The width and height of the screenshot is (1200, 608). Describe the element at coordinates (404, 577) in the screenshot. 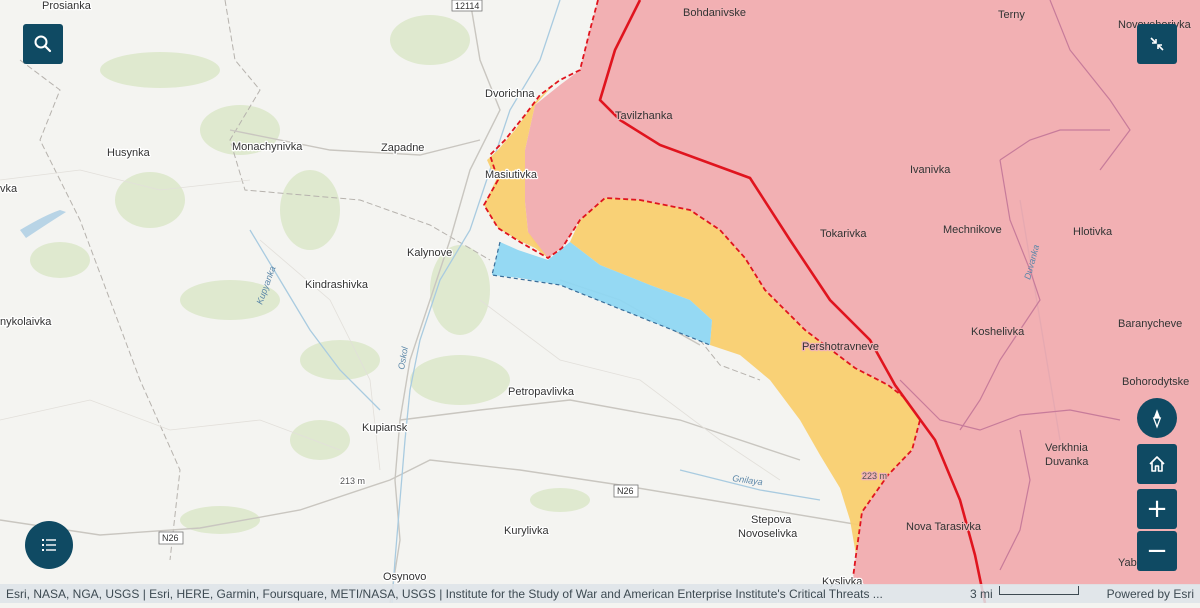

I see `place-label-osynovo: Osynovo` at that location.